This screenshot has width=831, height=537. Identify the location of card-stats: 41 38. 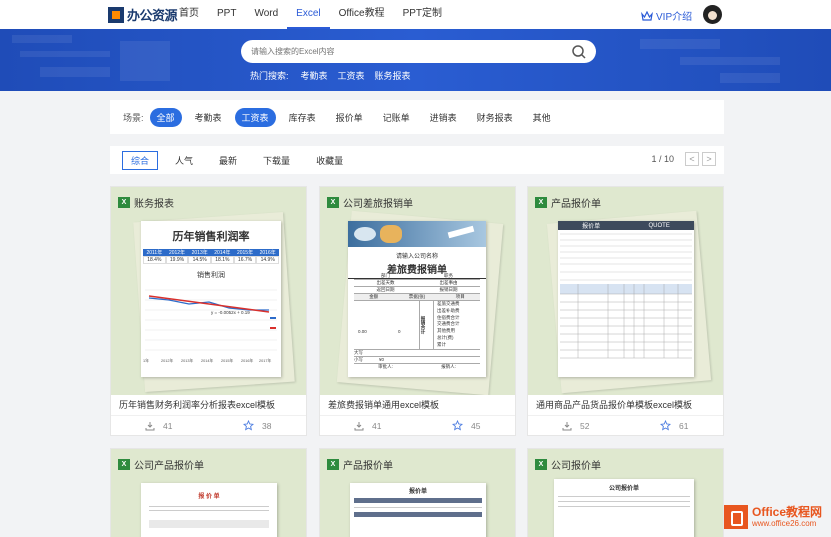
(208, 425).